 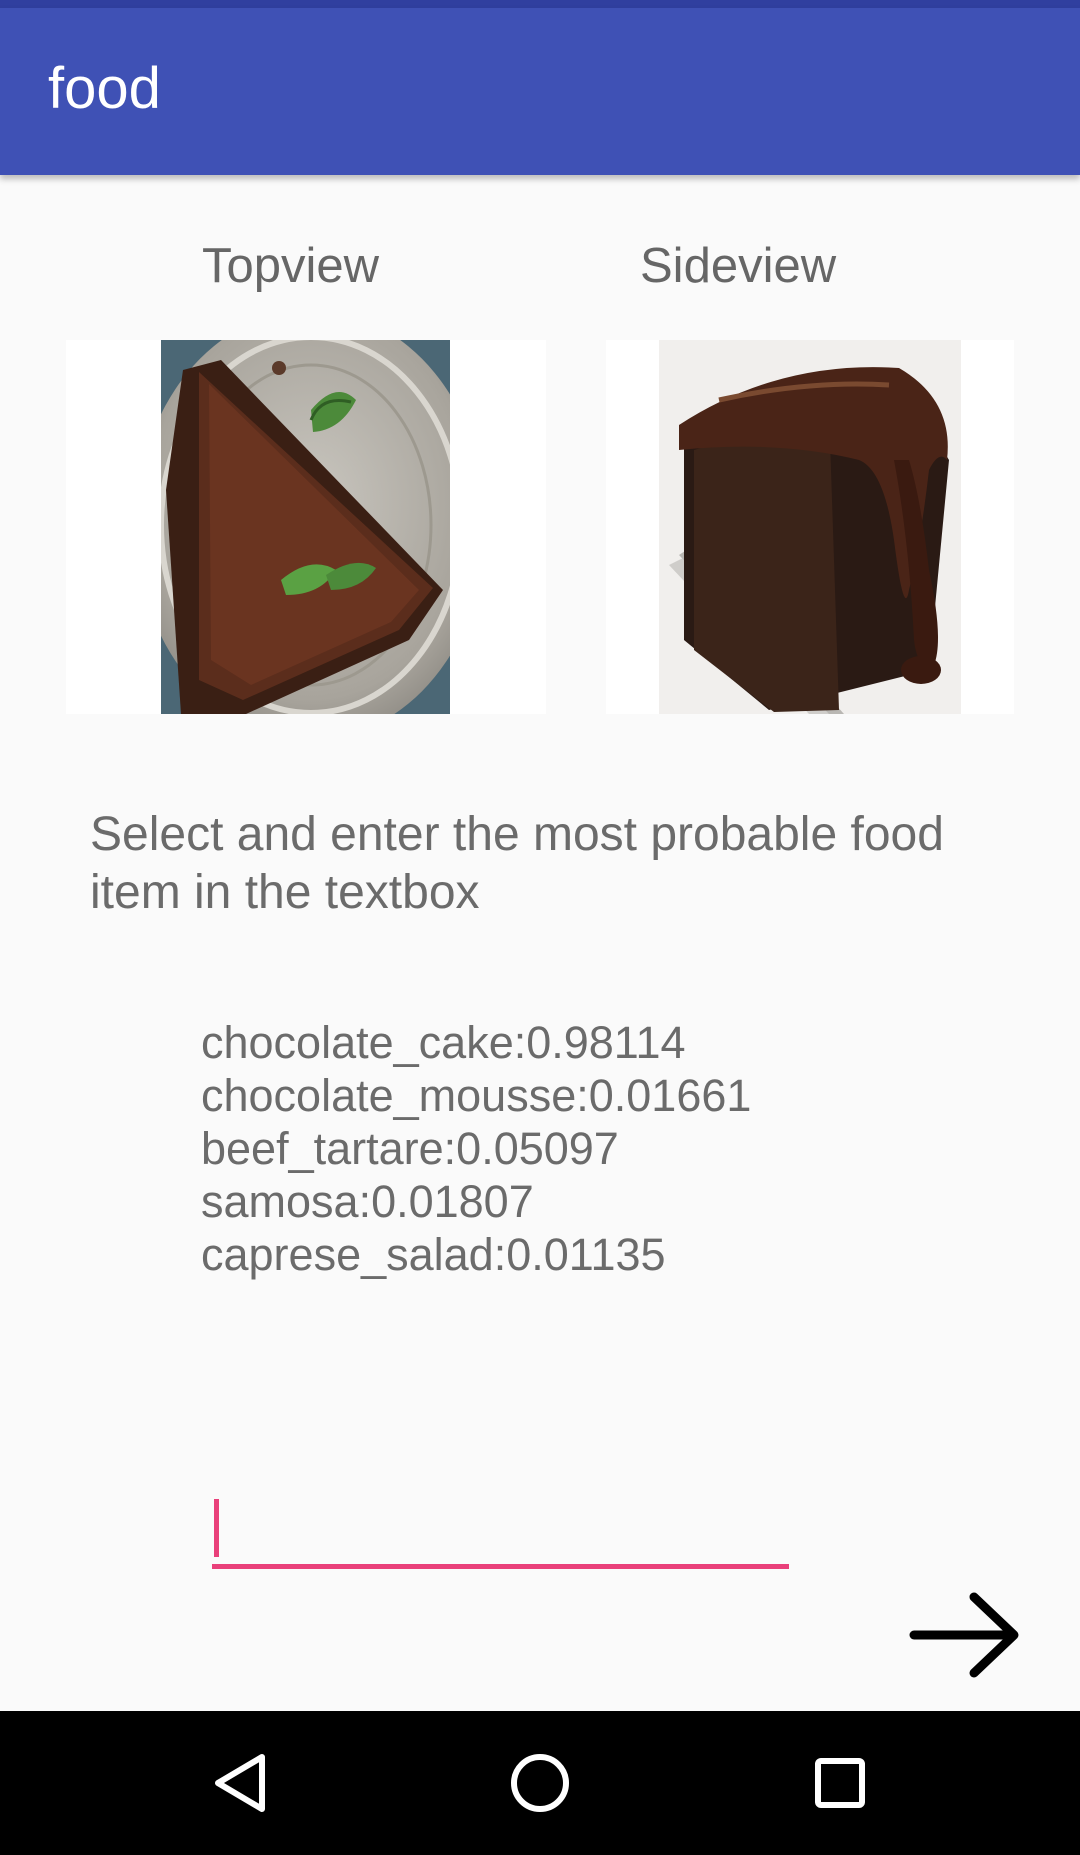 I want to click on recents-square-icon, so click(x=840, y=1783).